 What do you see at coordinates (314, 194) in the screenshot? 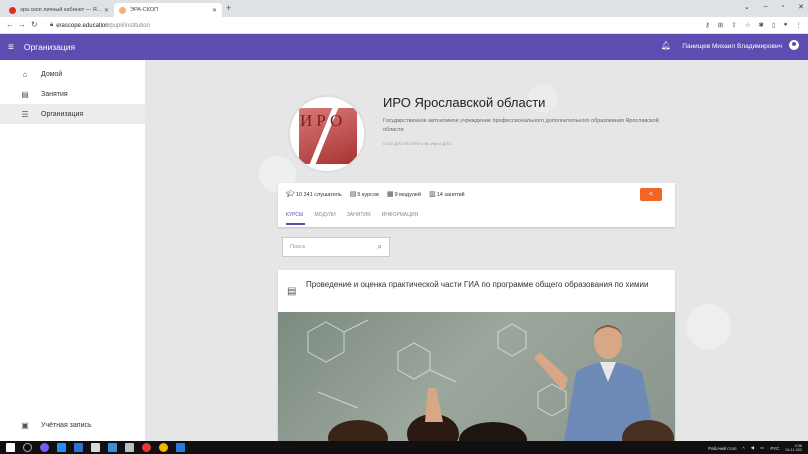
I see `stat-listeners: 🎓︎10 341 слушатель` at bounding box center [314, 194].